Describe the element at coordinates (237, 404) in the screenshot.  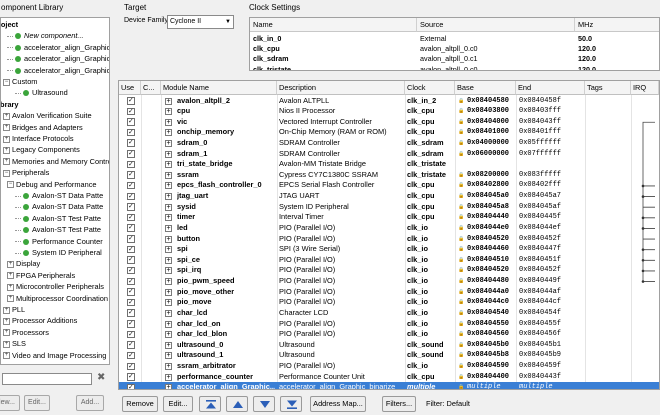
I see `move-up-button` at that location.